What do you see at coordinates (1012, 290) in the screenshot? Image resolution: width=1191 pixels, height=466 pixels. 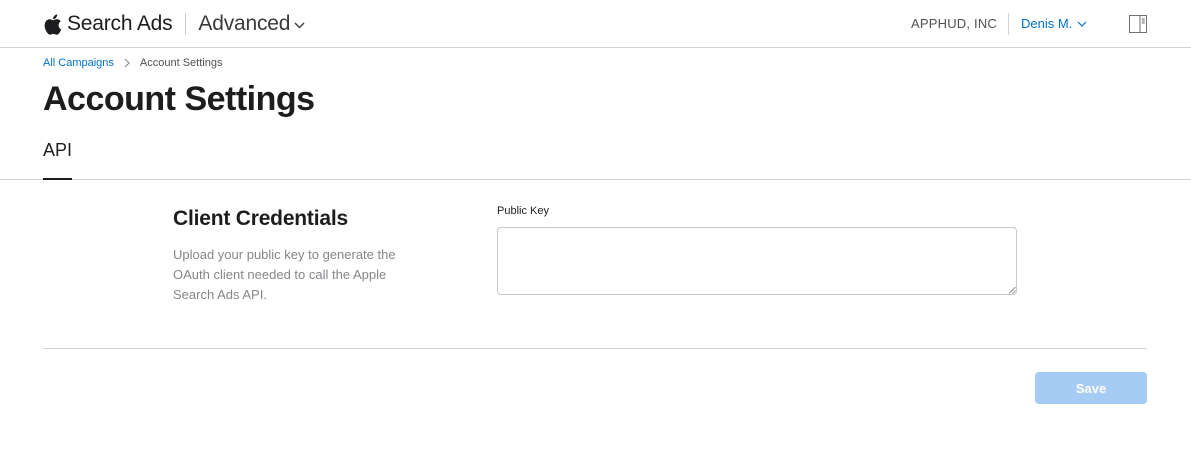 I see `resize-handle-icon` at bounding box center [1012, 290].